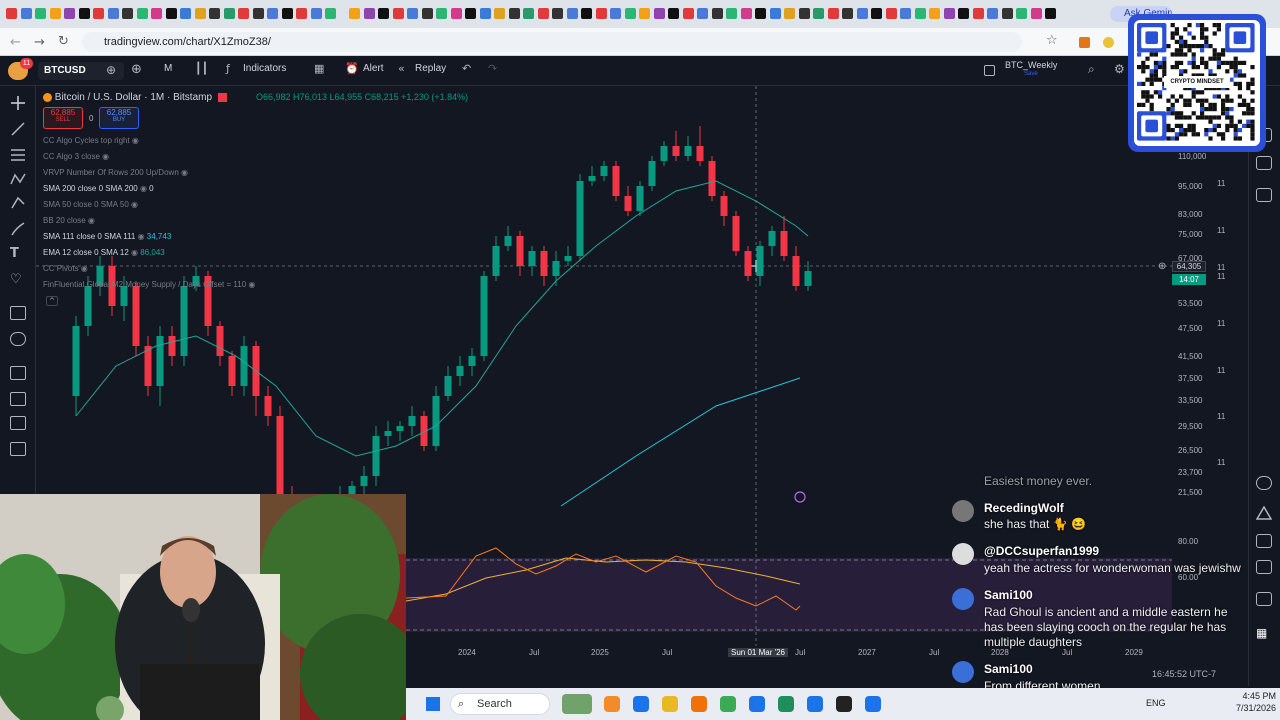 Image resolution: width=1280 pixels, height=720 pixels. What do you see at coordinates (1264, 163) in the screenshot?
I see `alerts-icon` at bounding box center [1264, 163].